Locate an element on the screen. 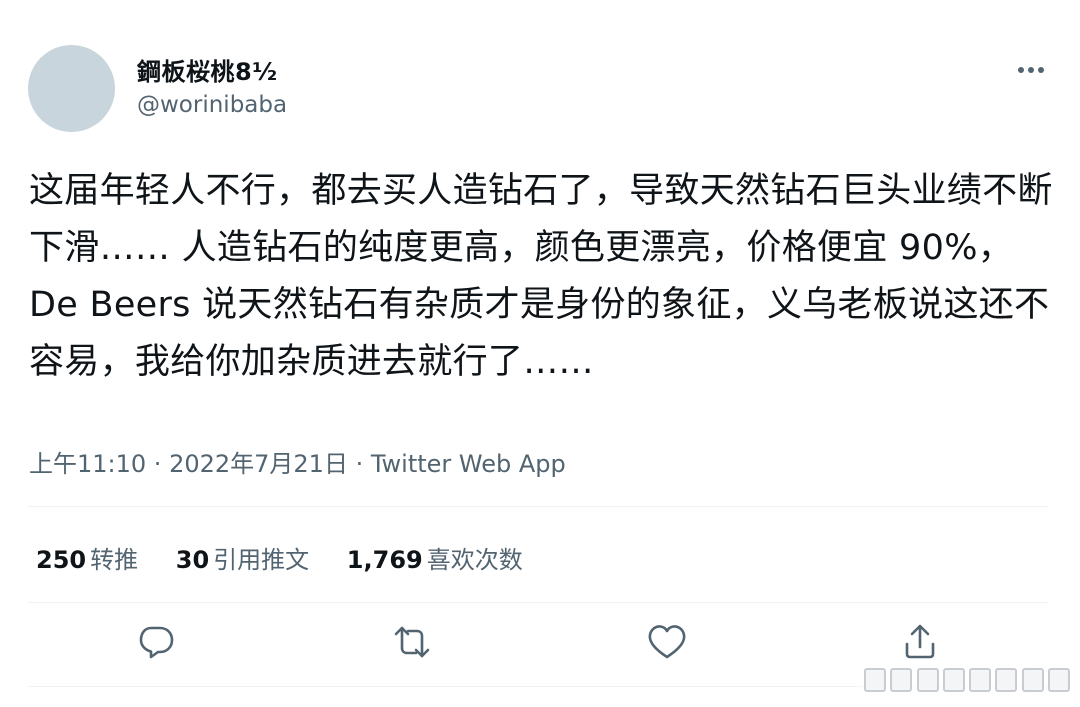  reply-button is located at coordinates (156, 642).